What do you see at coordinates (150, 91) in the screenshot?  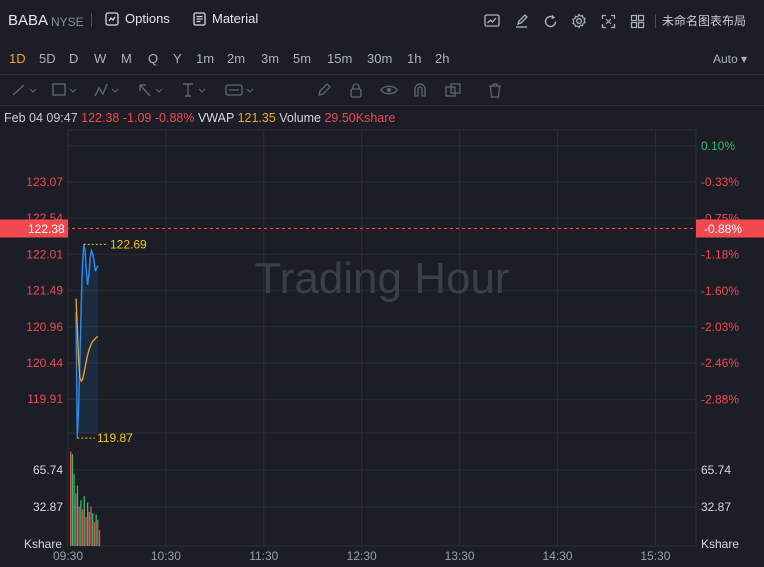 I see `arrow-tool-icon` at bounding box center [150, 91].